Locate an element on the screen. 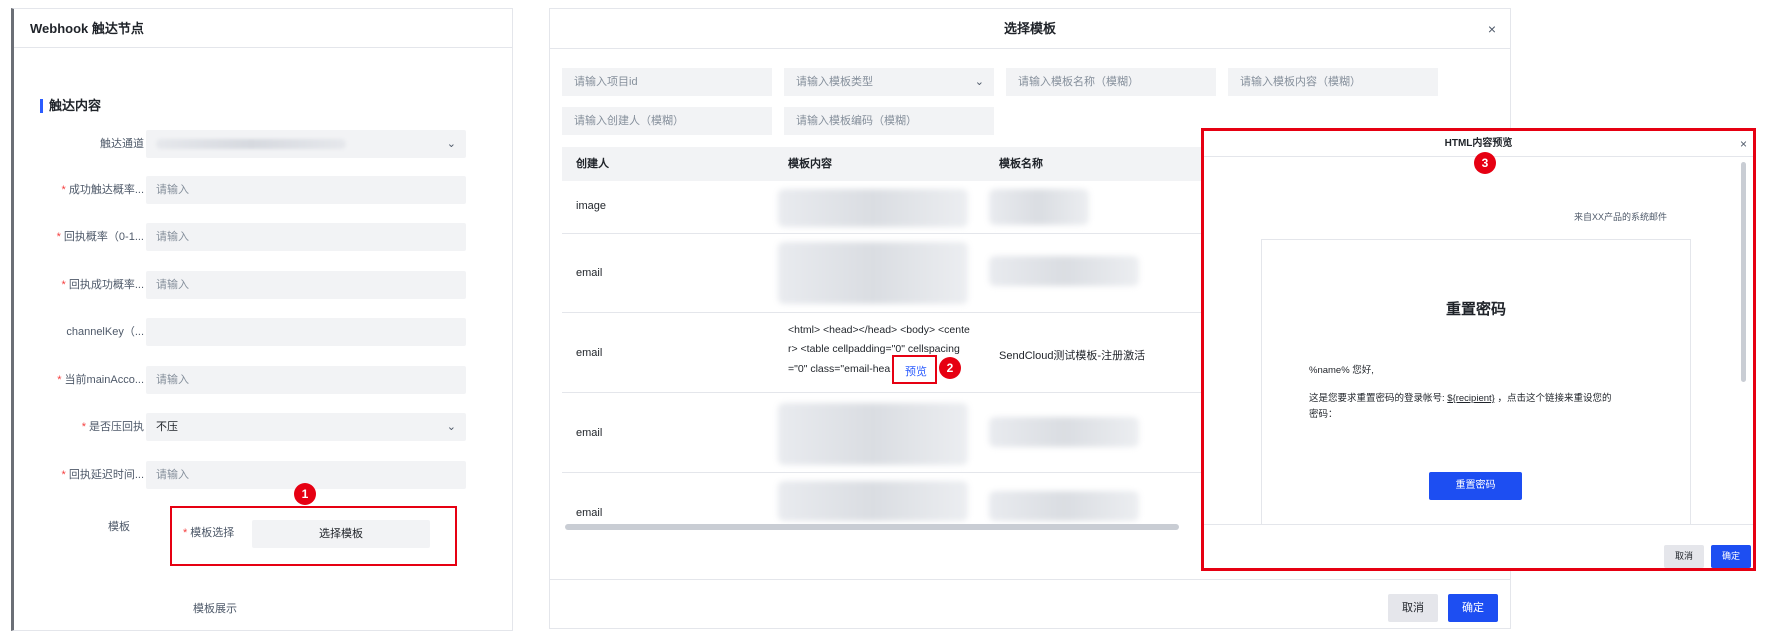  field-main-account: * 当前mainAcco... 请输入 is located at coordinates (244, 380).